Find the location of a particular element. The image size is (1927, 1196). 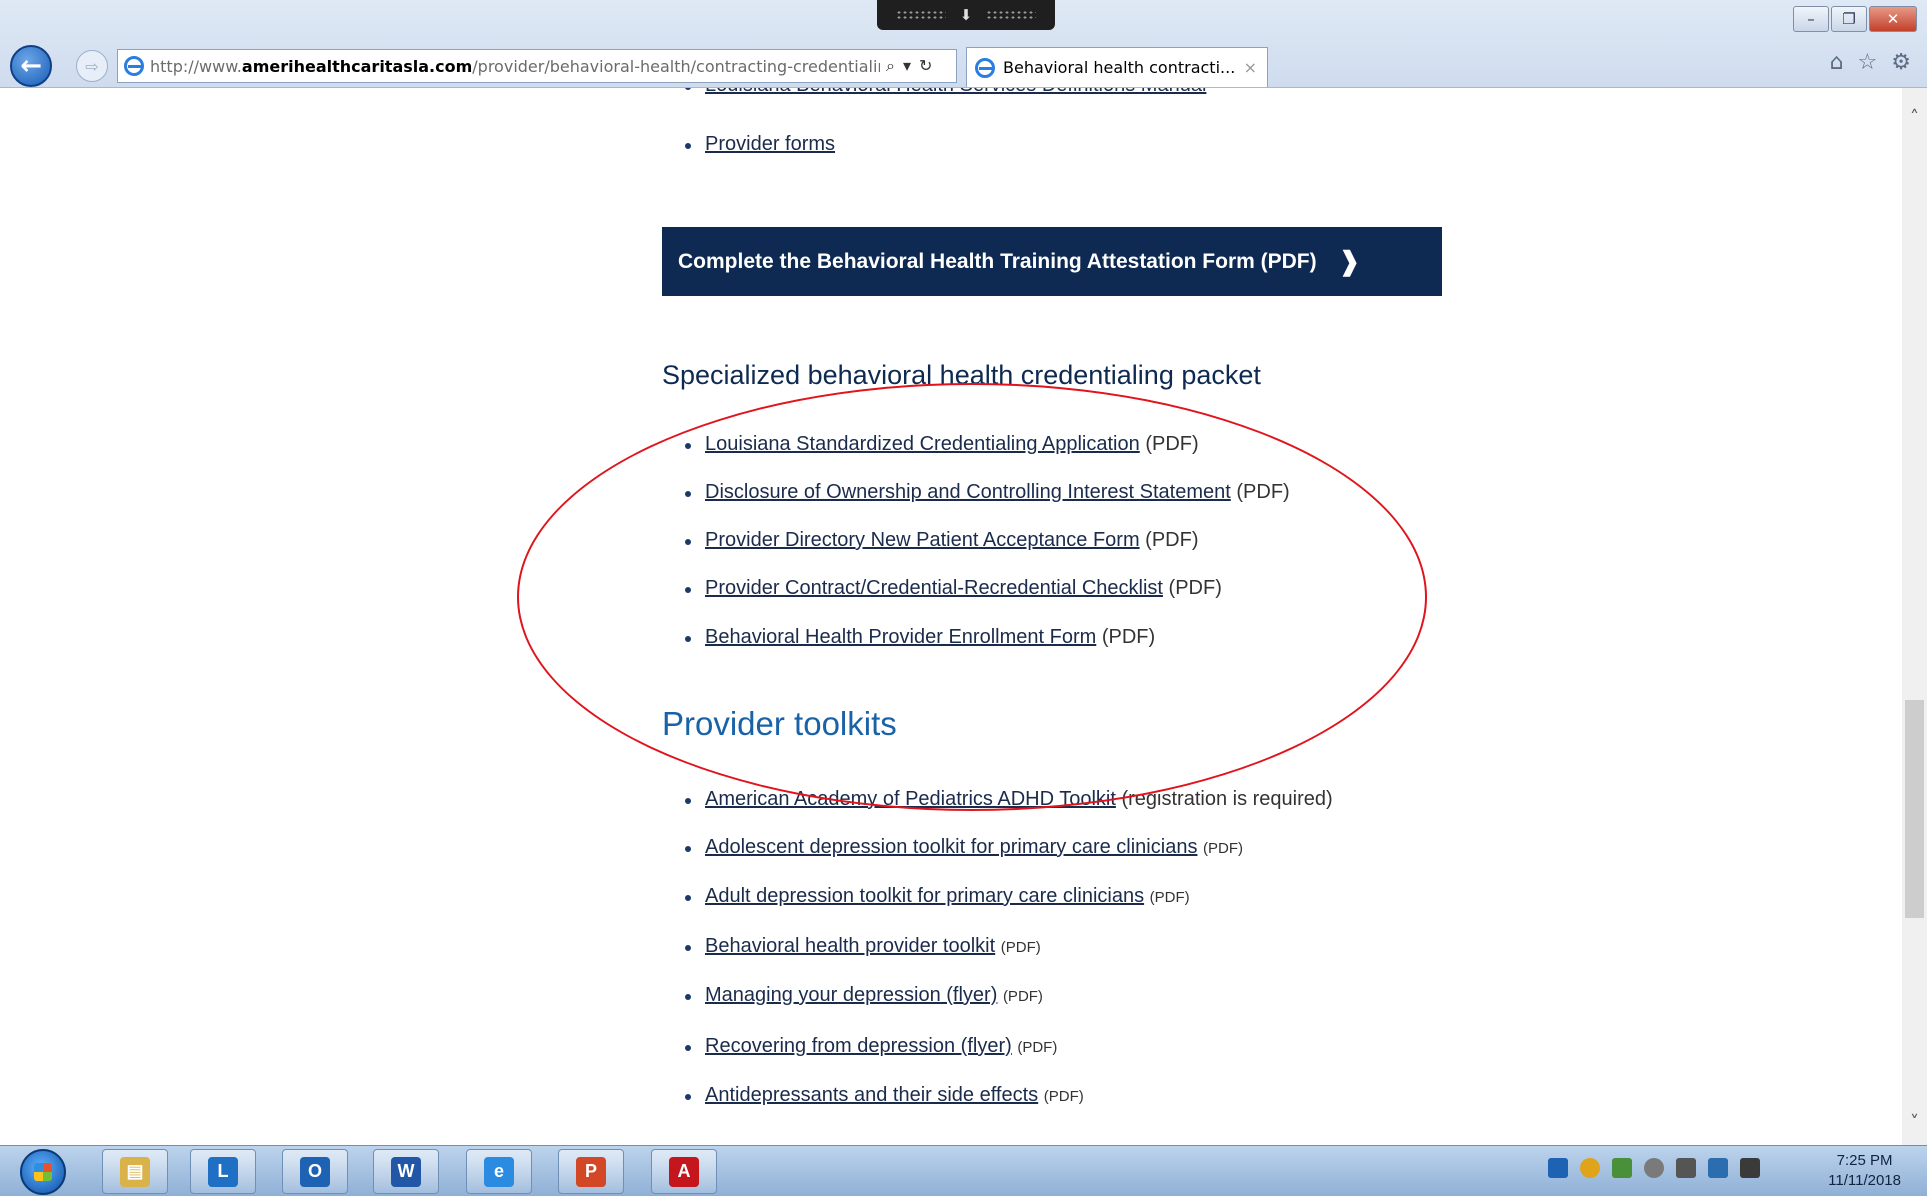

minimize-button: – is located at coordinates (1811, 19).